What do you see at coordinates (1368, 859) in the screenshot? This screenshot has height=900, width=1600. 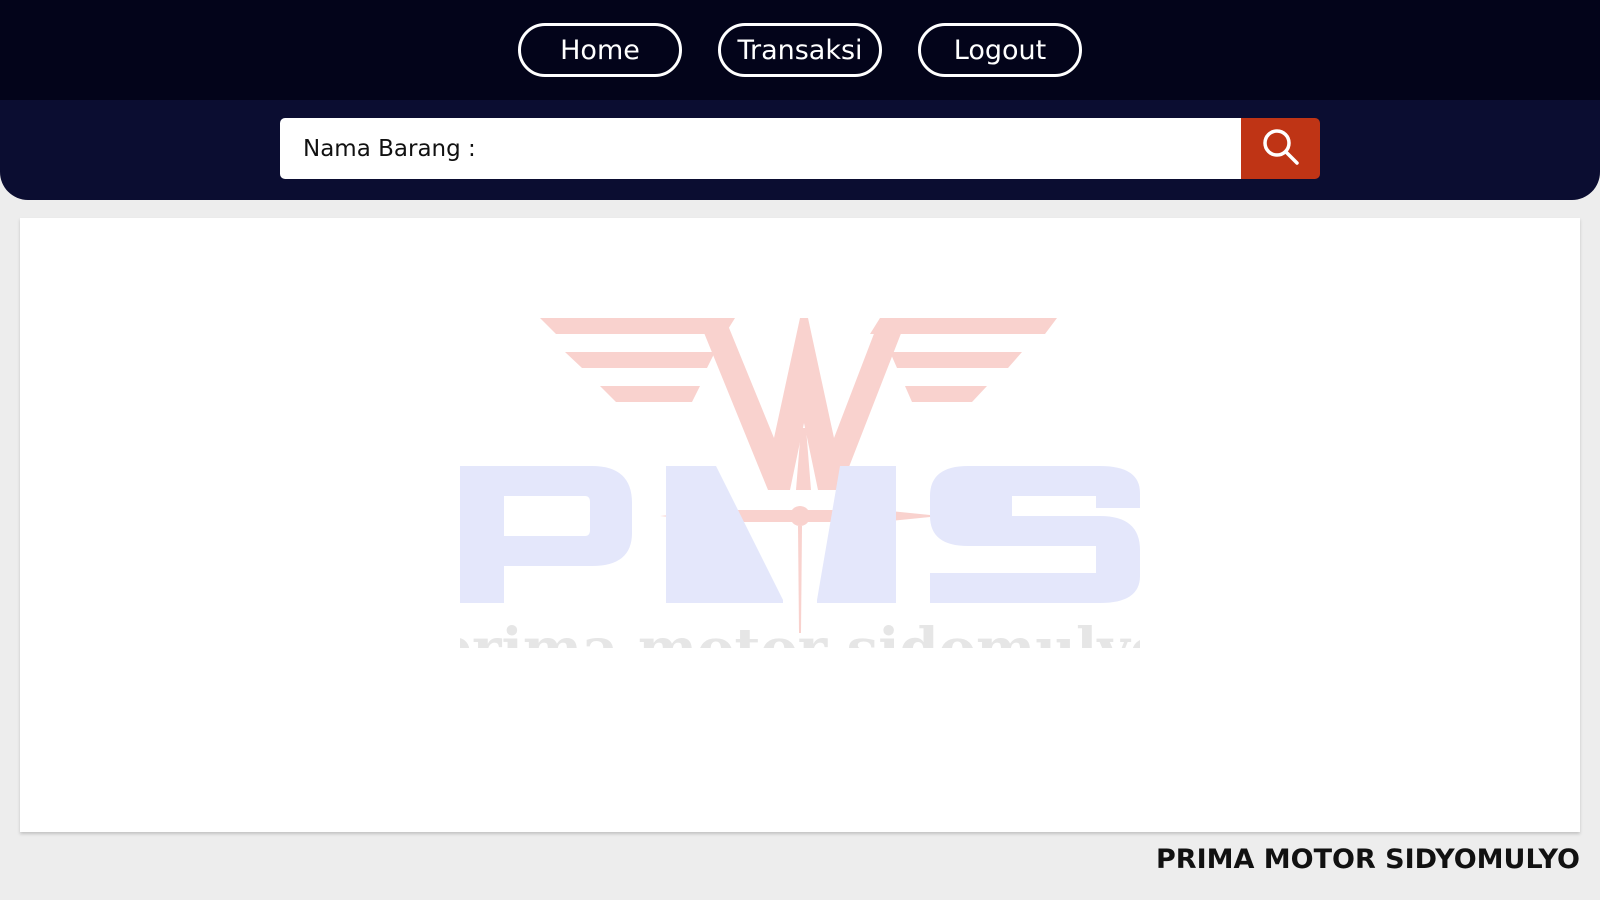 I see `footer-brand-text: PRIMA MOTOR SIDYOMULYO` at bounding box center [1368, 859].